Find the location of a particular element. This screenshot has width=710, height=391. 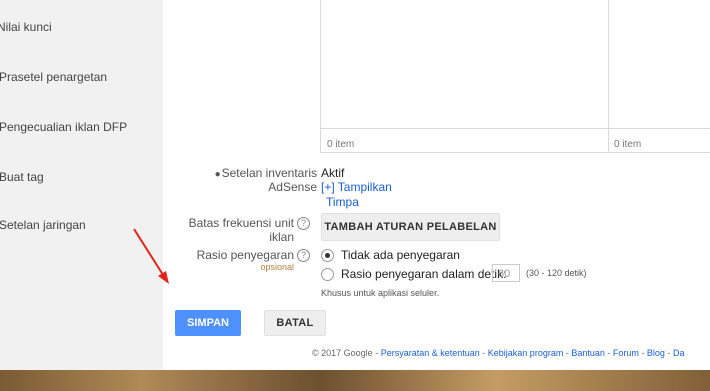

footer-copyright: © 2017 Google is located at coordinates (342, 353).